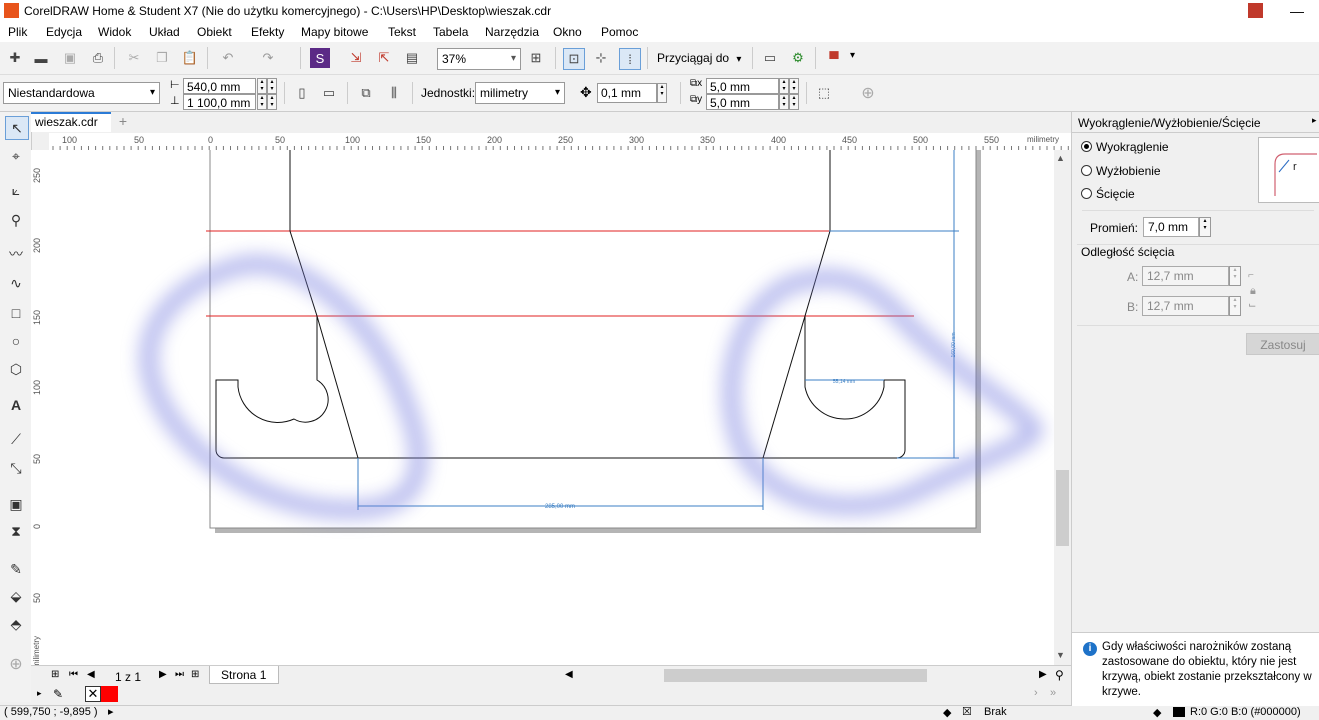 This screenshot has width=1319, height=720. What do you see at coordinates (868, 93) in the screenshot?
I see `add-preset-icon: ⊕` at bounding box center [868, 93].